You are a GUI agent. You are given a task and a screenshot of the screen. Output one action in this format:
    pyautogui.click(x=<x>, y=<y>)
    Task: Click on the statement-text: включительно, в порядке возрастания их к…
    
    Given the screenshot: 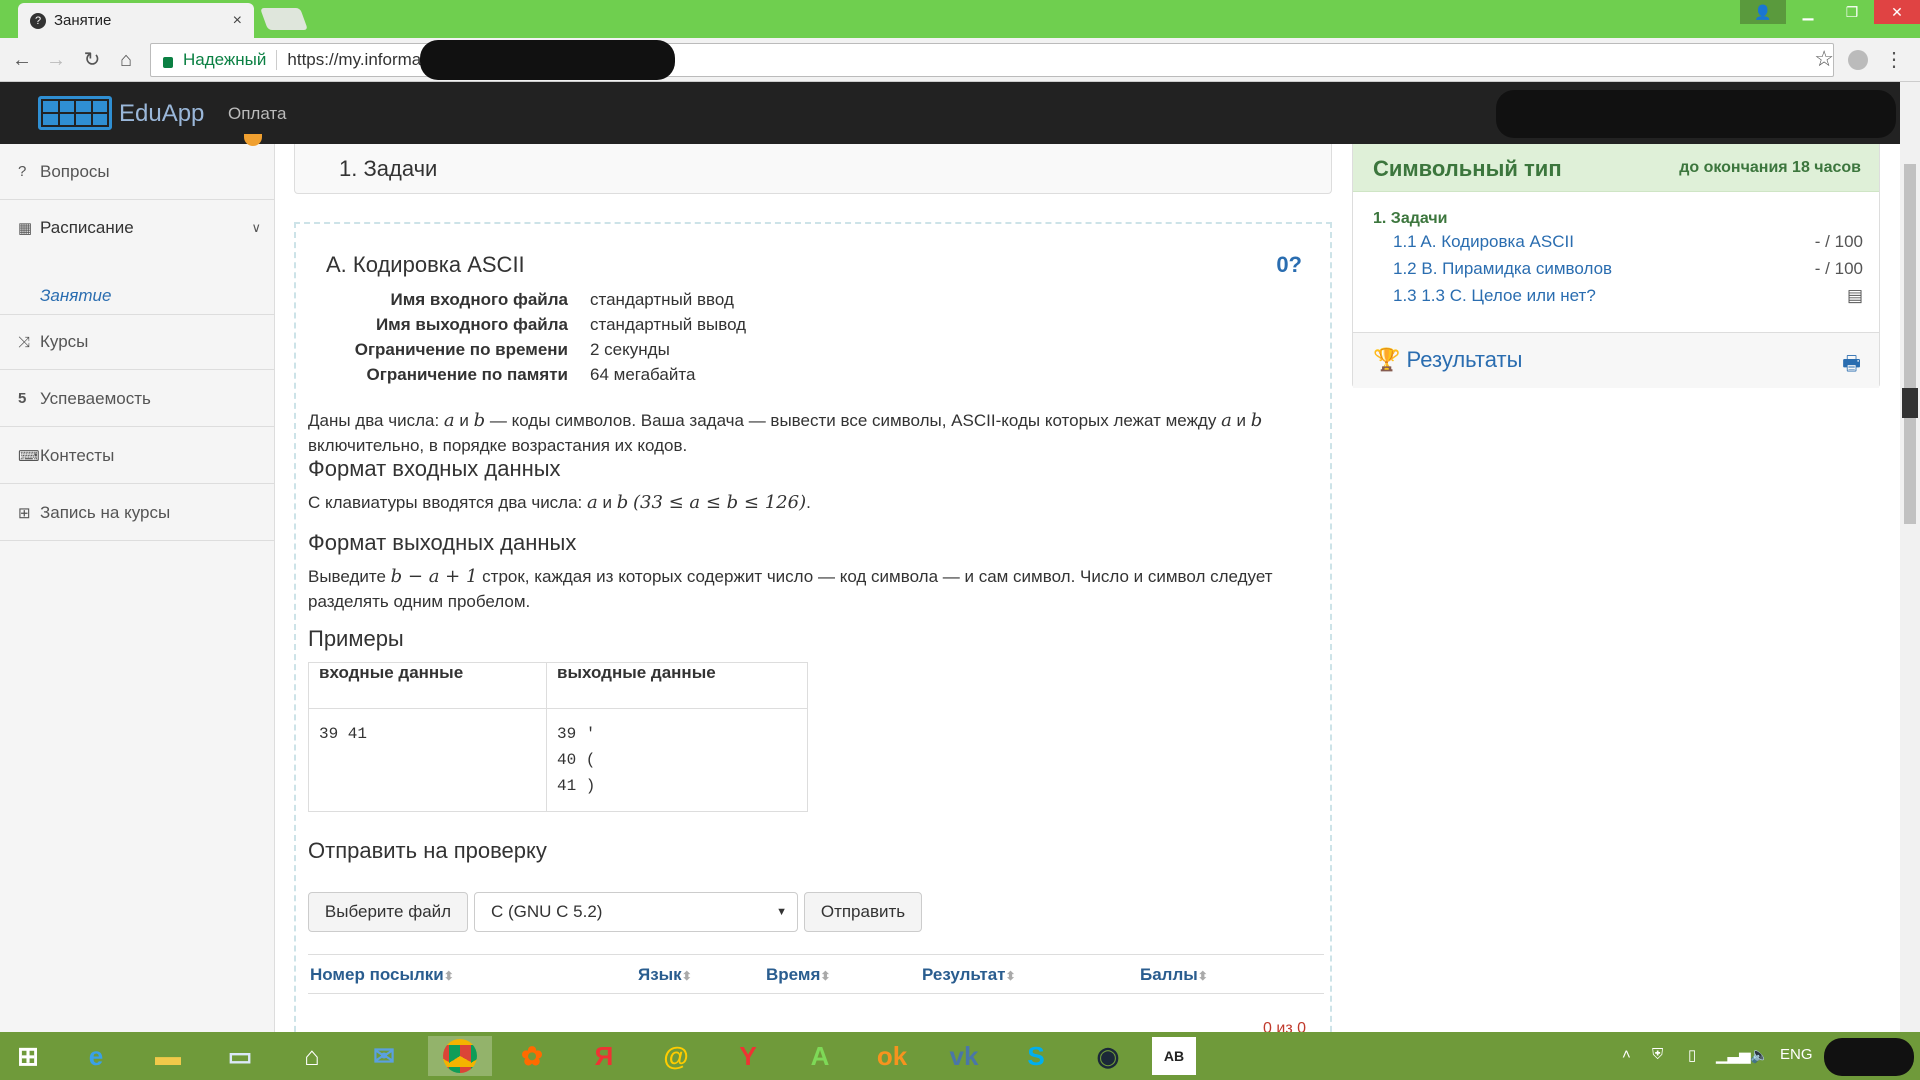 What is the action you would take?
    pyautogui.click(x=498, y=445)
    